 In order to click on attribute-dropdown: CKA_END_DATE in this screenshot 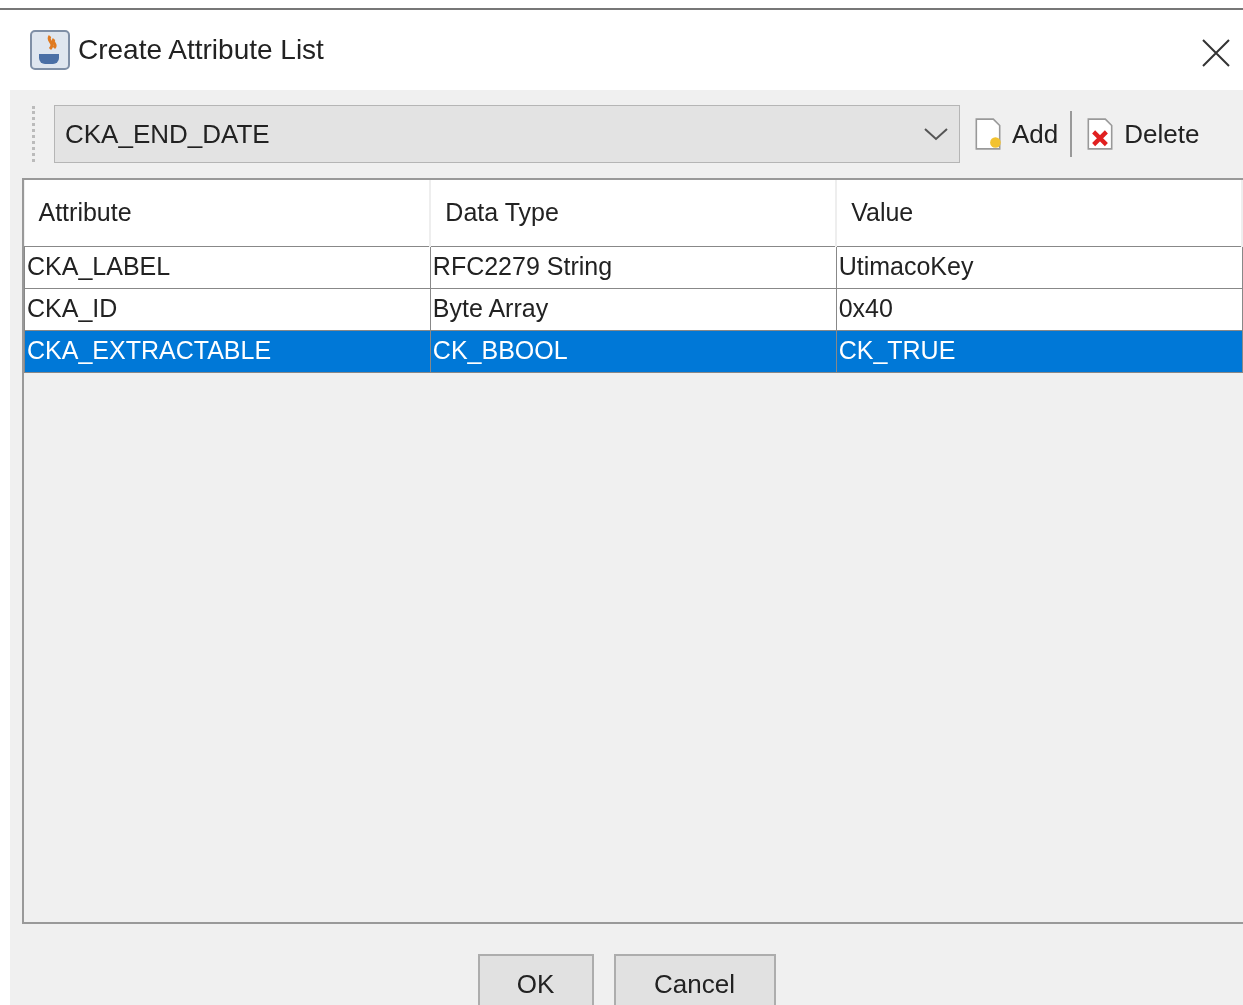, I will do `click(507, 134)`.